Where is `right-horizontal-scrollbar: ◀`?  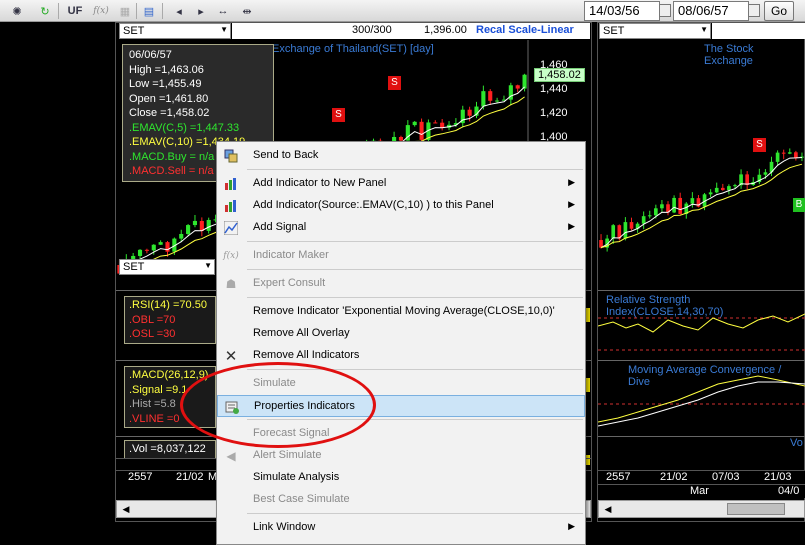 right-horizontal-scrollbar: ◀ is located at coordinates (701, 509).